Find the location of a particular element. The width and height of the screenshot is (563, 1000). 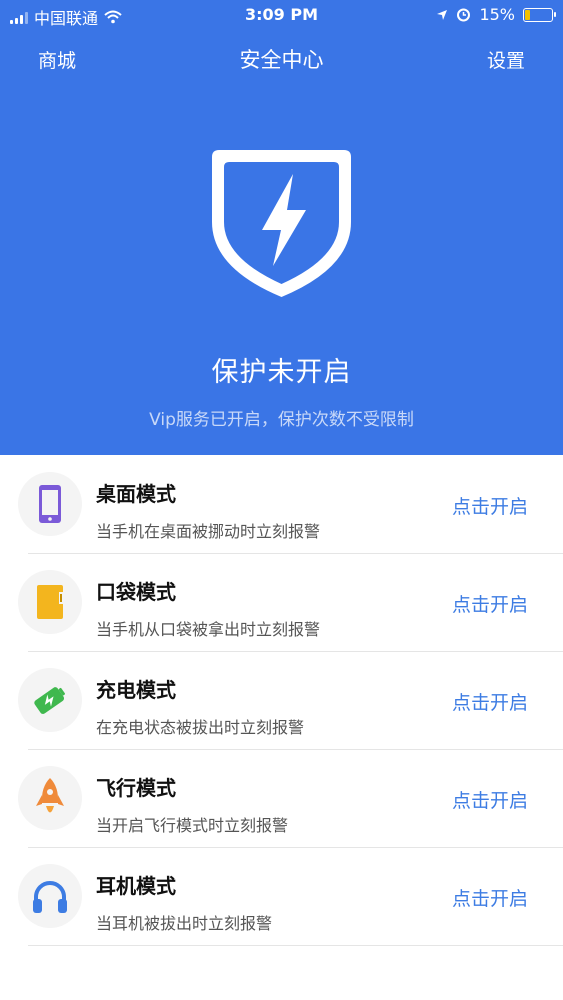

mode-desc: 当耳机被拔出时立刻报警 is located at coordinates (184, 923).